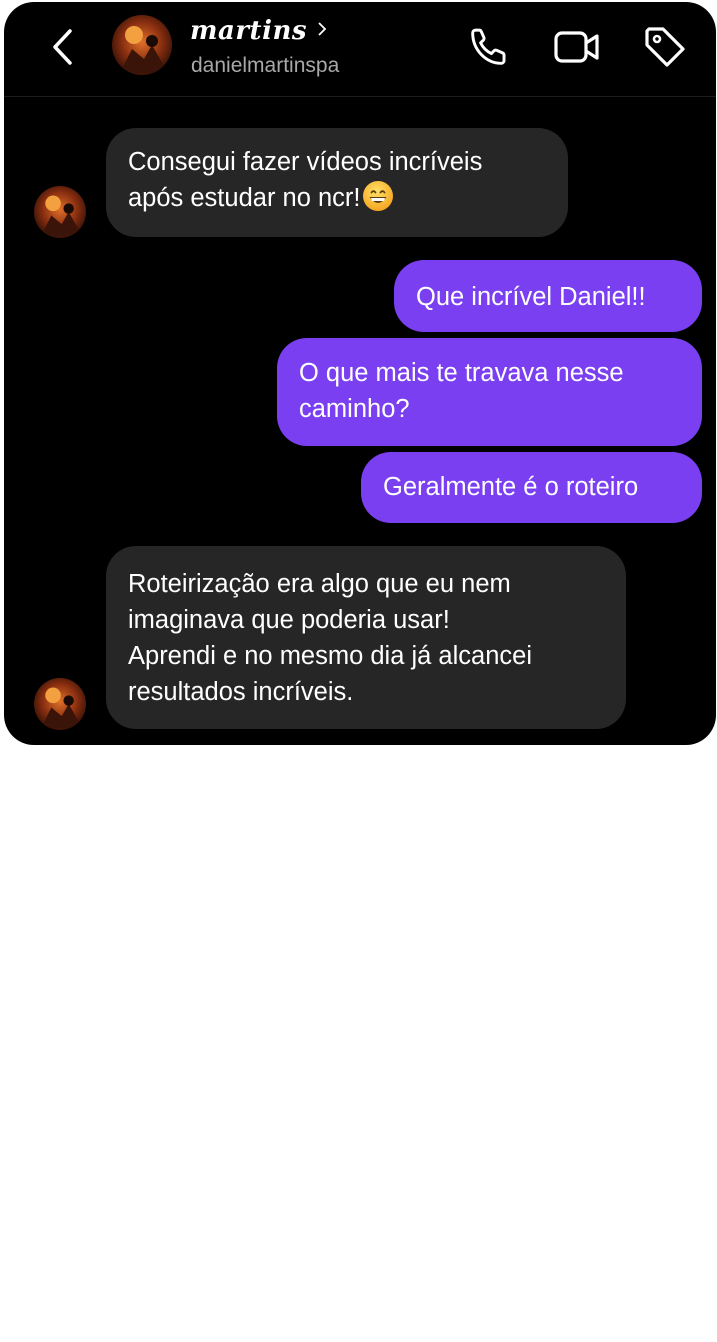 The height and width of the screenshot is (1342, 717). Describe the element at coordinates (322, 29) in the screenshot. I see `chevron-right-icon` at that location.